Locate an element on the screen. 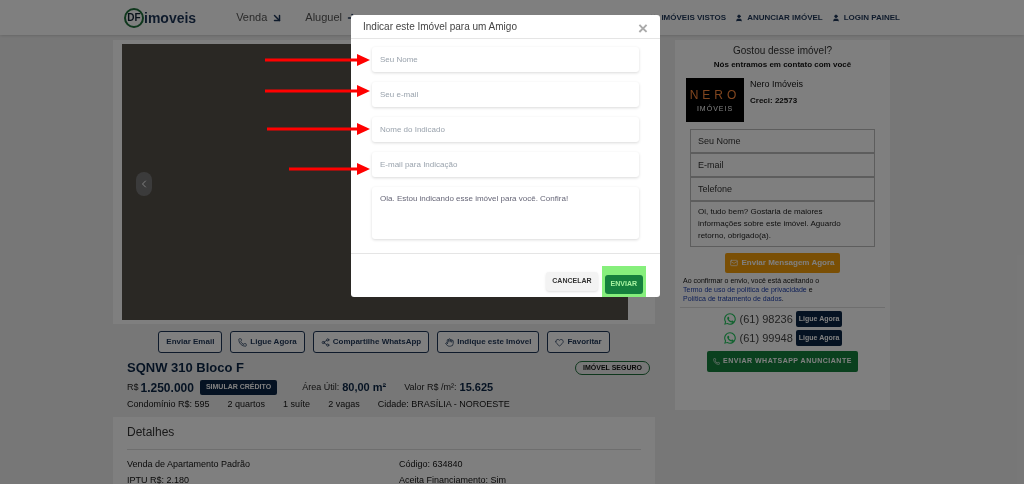  share-icon is located at coordinates (325, 342).